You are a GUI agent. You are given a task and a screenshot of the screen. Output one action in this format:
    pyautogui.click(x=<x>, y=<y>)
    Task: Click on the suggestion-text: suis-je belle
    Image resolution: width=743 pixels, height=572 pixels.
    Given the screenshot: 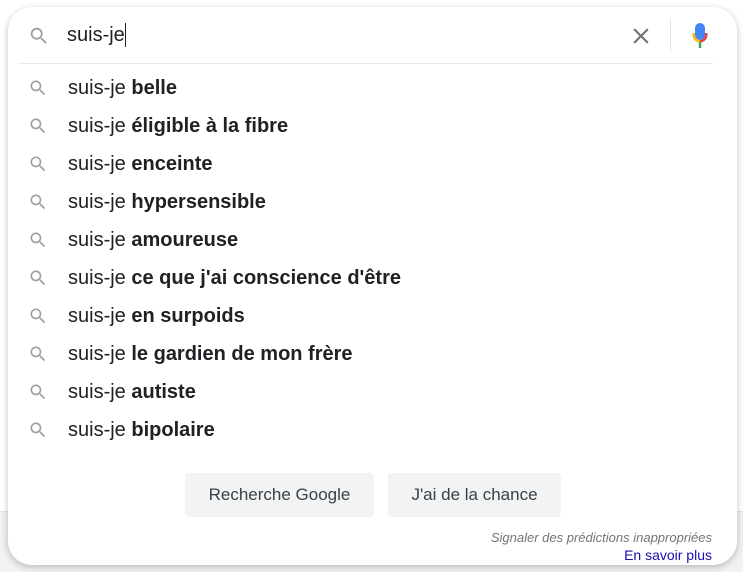 What is the action you would take?
    pyautogui.click(x=122, y=88)
    